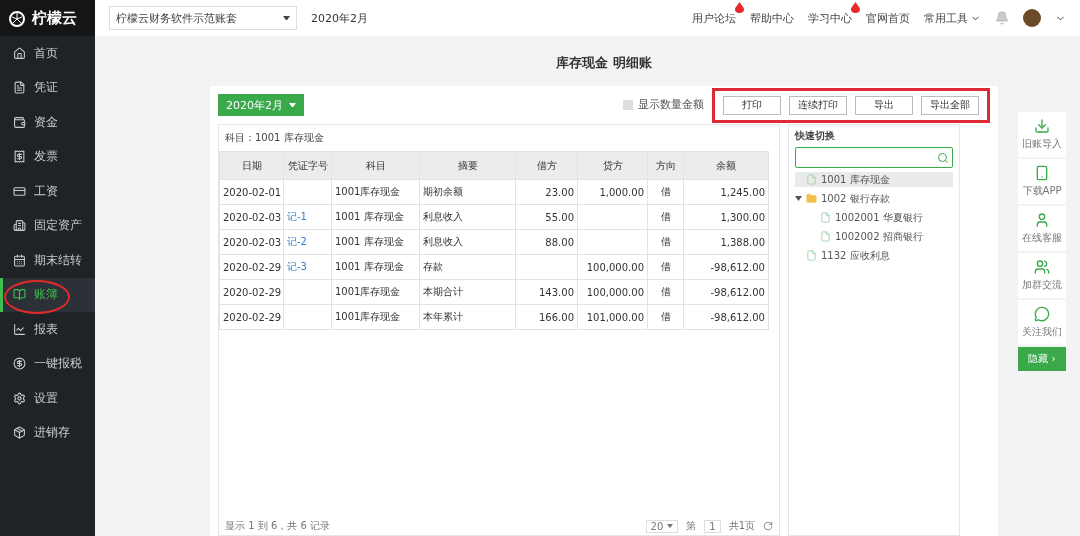  Describe the element at coordinates (19, 157) in the screenshot. I see `receipt-icon` at that location.